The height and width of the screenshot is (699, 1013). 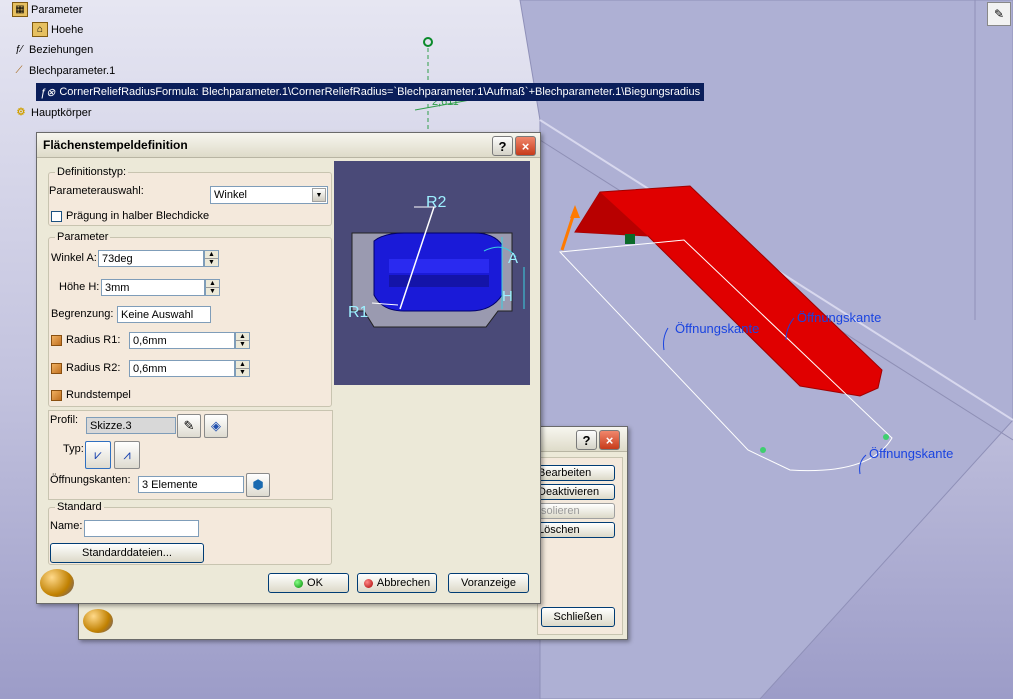 I want to click on help-button: ?, so click(x=502, y=146).